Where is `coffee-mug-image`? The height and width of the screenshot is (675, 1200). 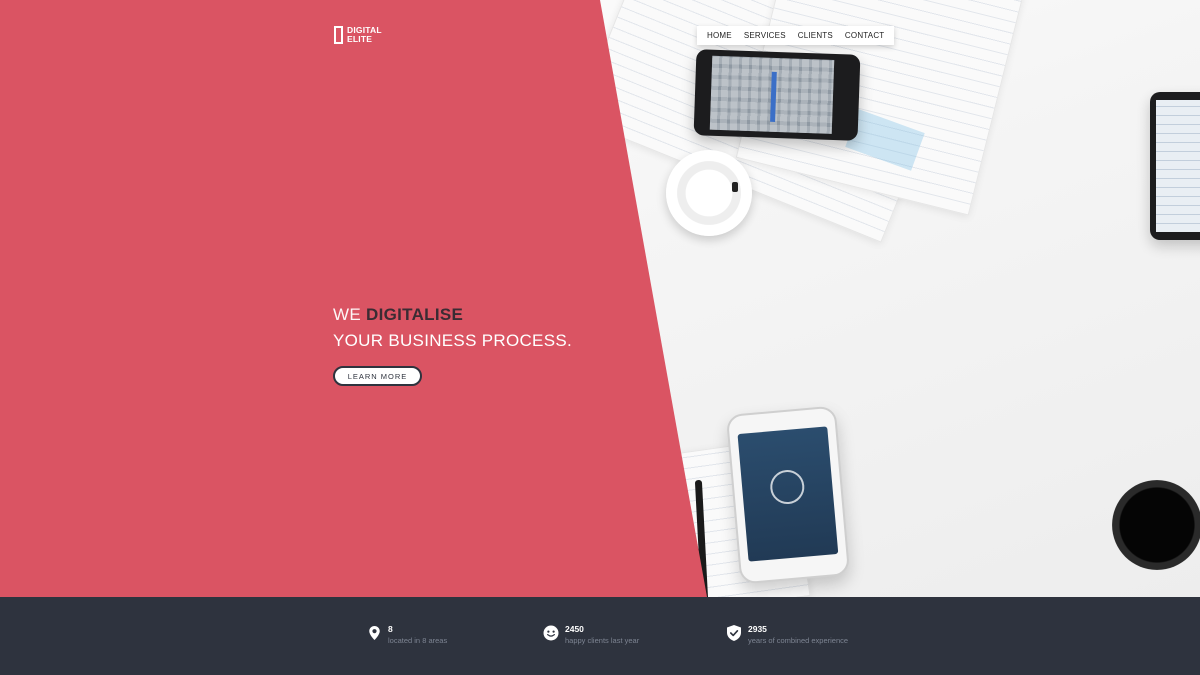 coffee-mug-image is located at coordinates (1156, 525).